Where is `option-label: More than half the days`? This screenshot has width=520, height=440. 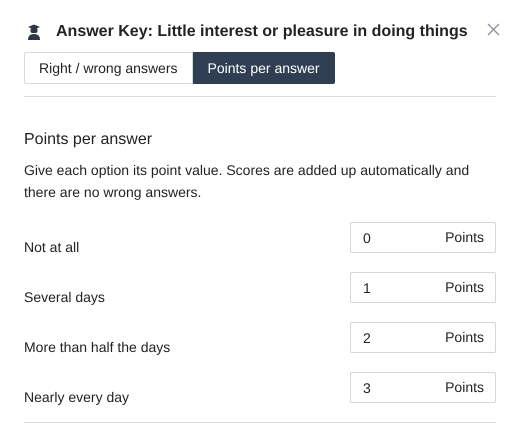 option-label: More than half the days is located at coordinates (97, 347).